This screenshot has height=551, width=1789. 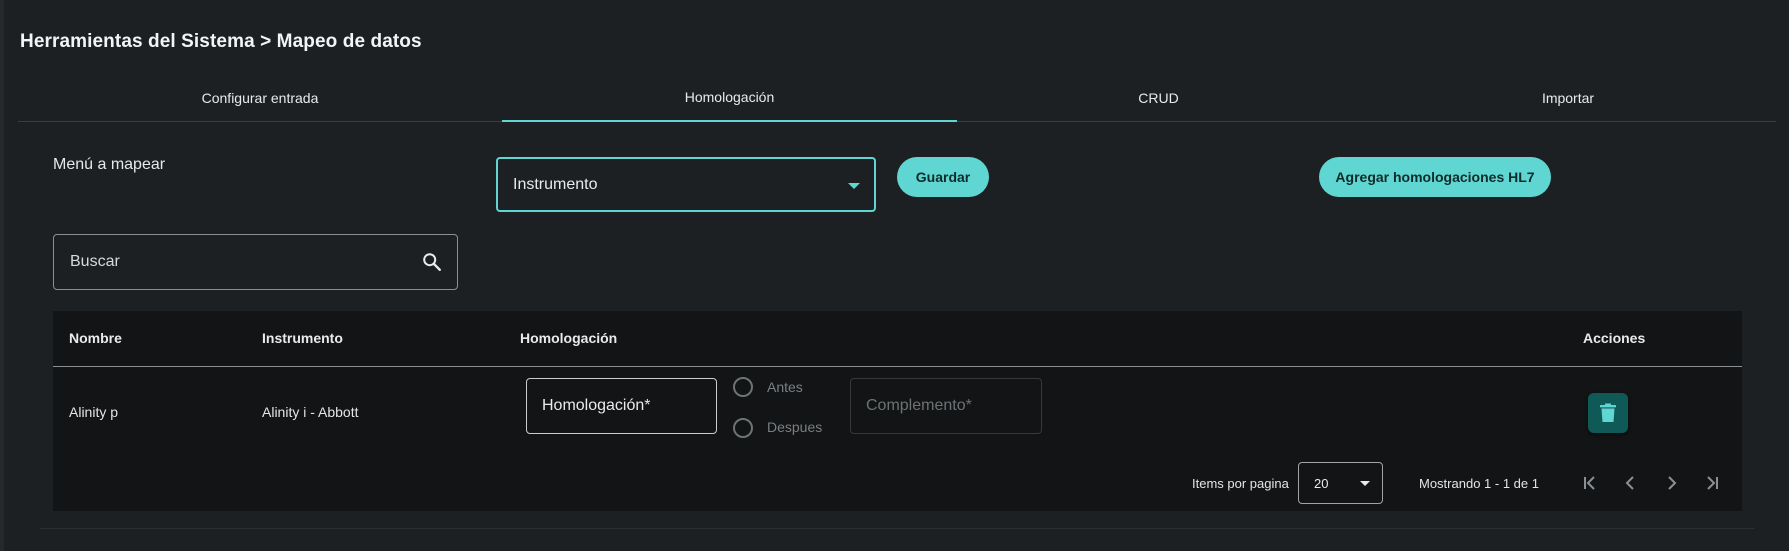 I want to click on cell-nombre: Alinity p, so click(x=94, y=412).